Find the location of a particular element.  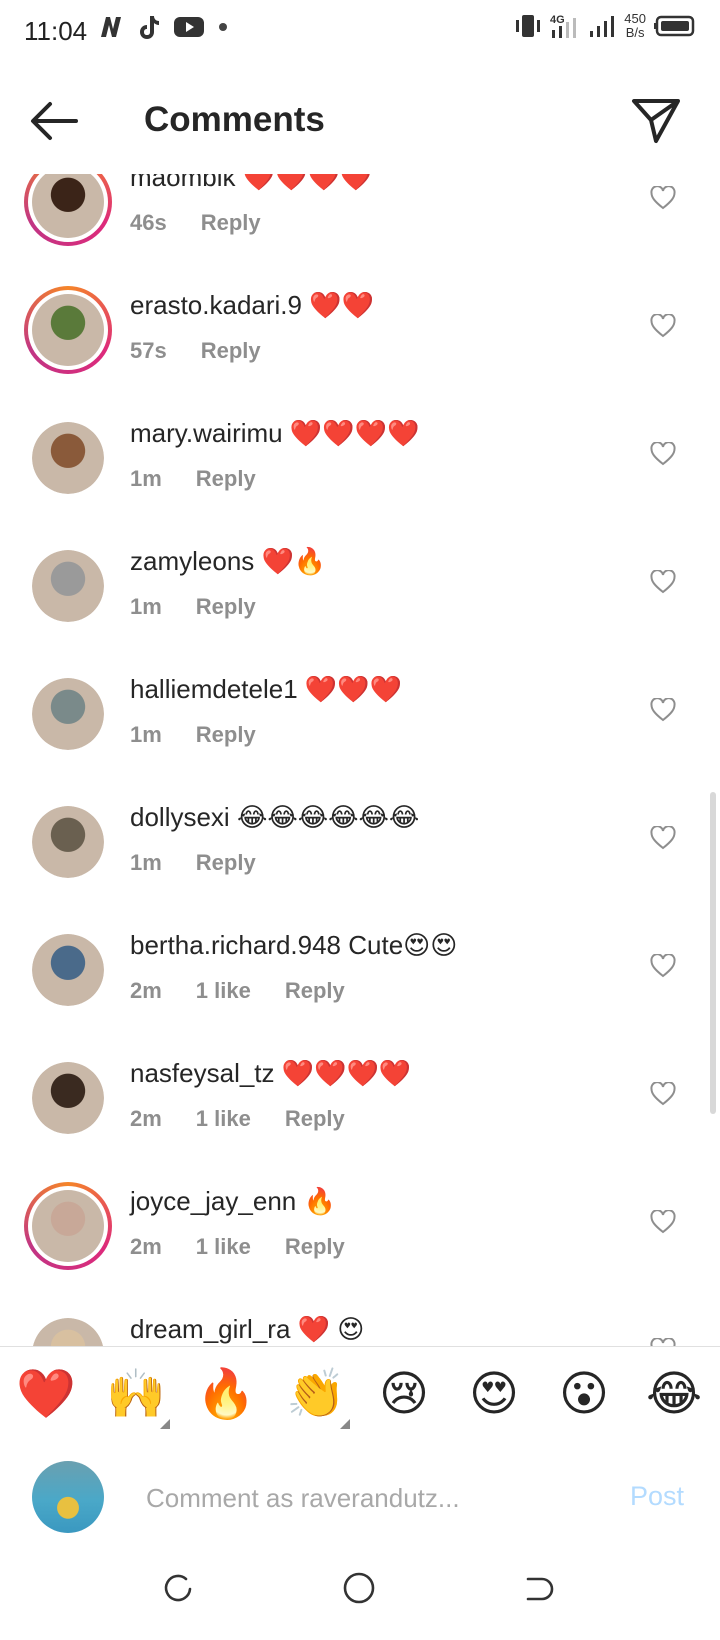

comment-line: halliemdetele1 ❤️❤️❤️ is located at coordinates (266, 689).